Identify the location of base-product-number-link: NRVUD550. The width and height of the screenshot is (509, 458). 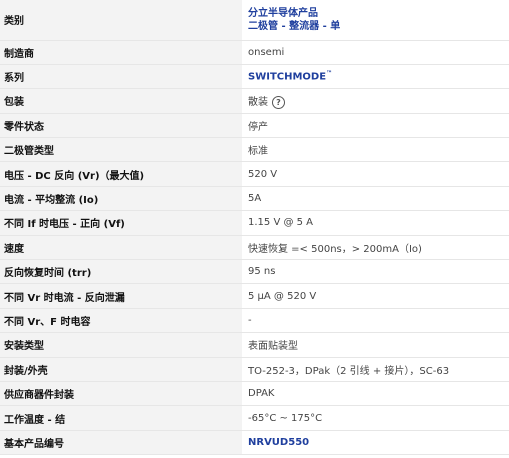
(278, 442).